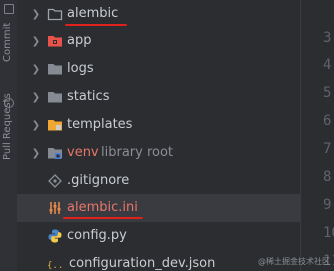  Describe the element at coordinates (137, 152) in the screenshot. I see `library-root-hint: library root` at that location.